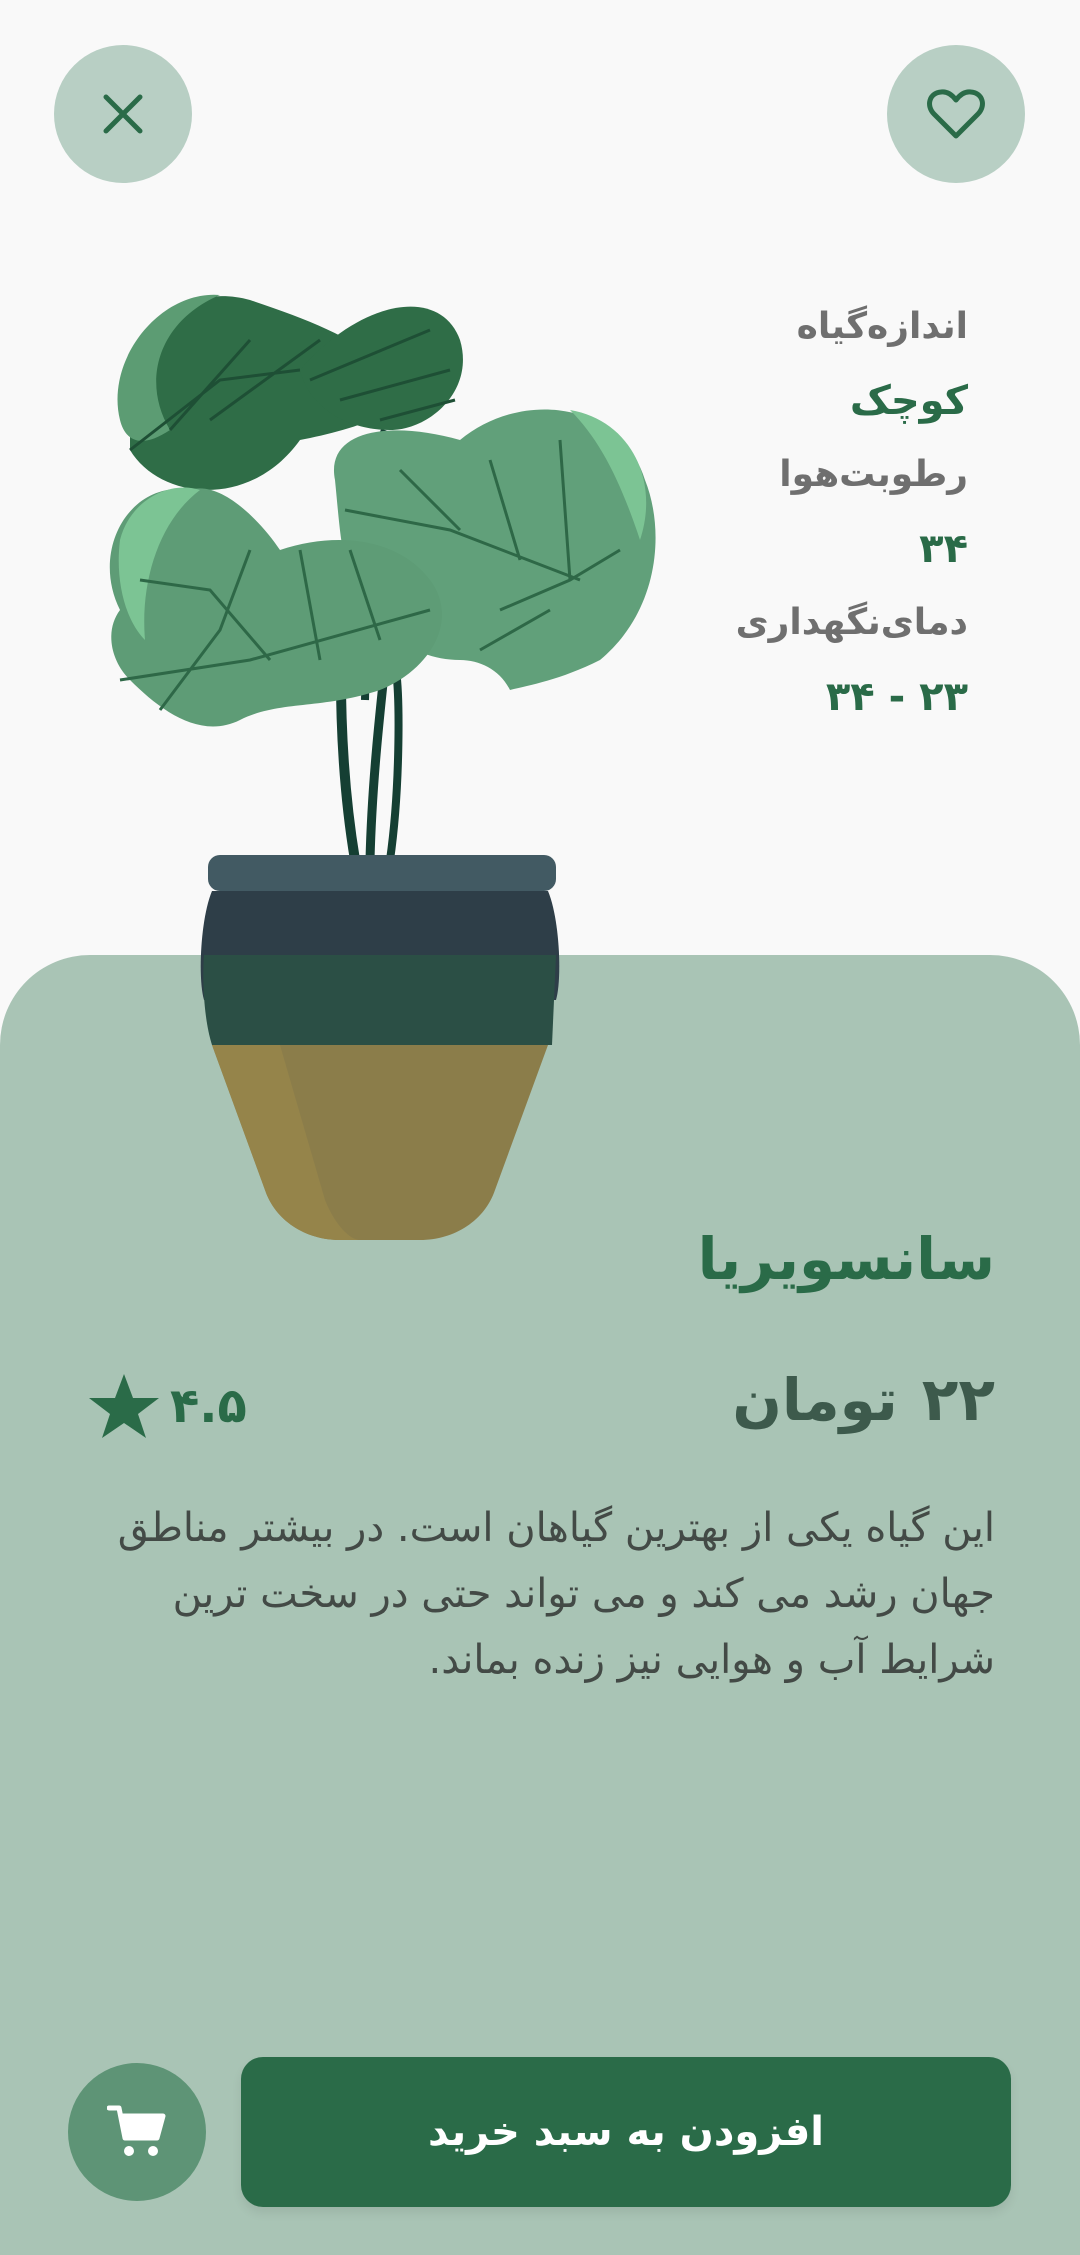 The width and height of the screenshot is (1080, 2255). Describe the element at coordinates (167, 1406) in the screenshot. I see `product-rating: ۴.۵` at that location.